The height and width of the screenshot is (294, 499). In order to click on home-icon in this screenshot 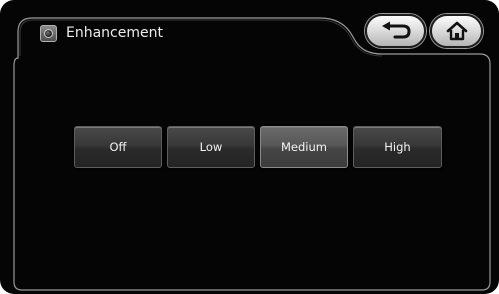, I will do `click(456, 31)`.